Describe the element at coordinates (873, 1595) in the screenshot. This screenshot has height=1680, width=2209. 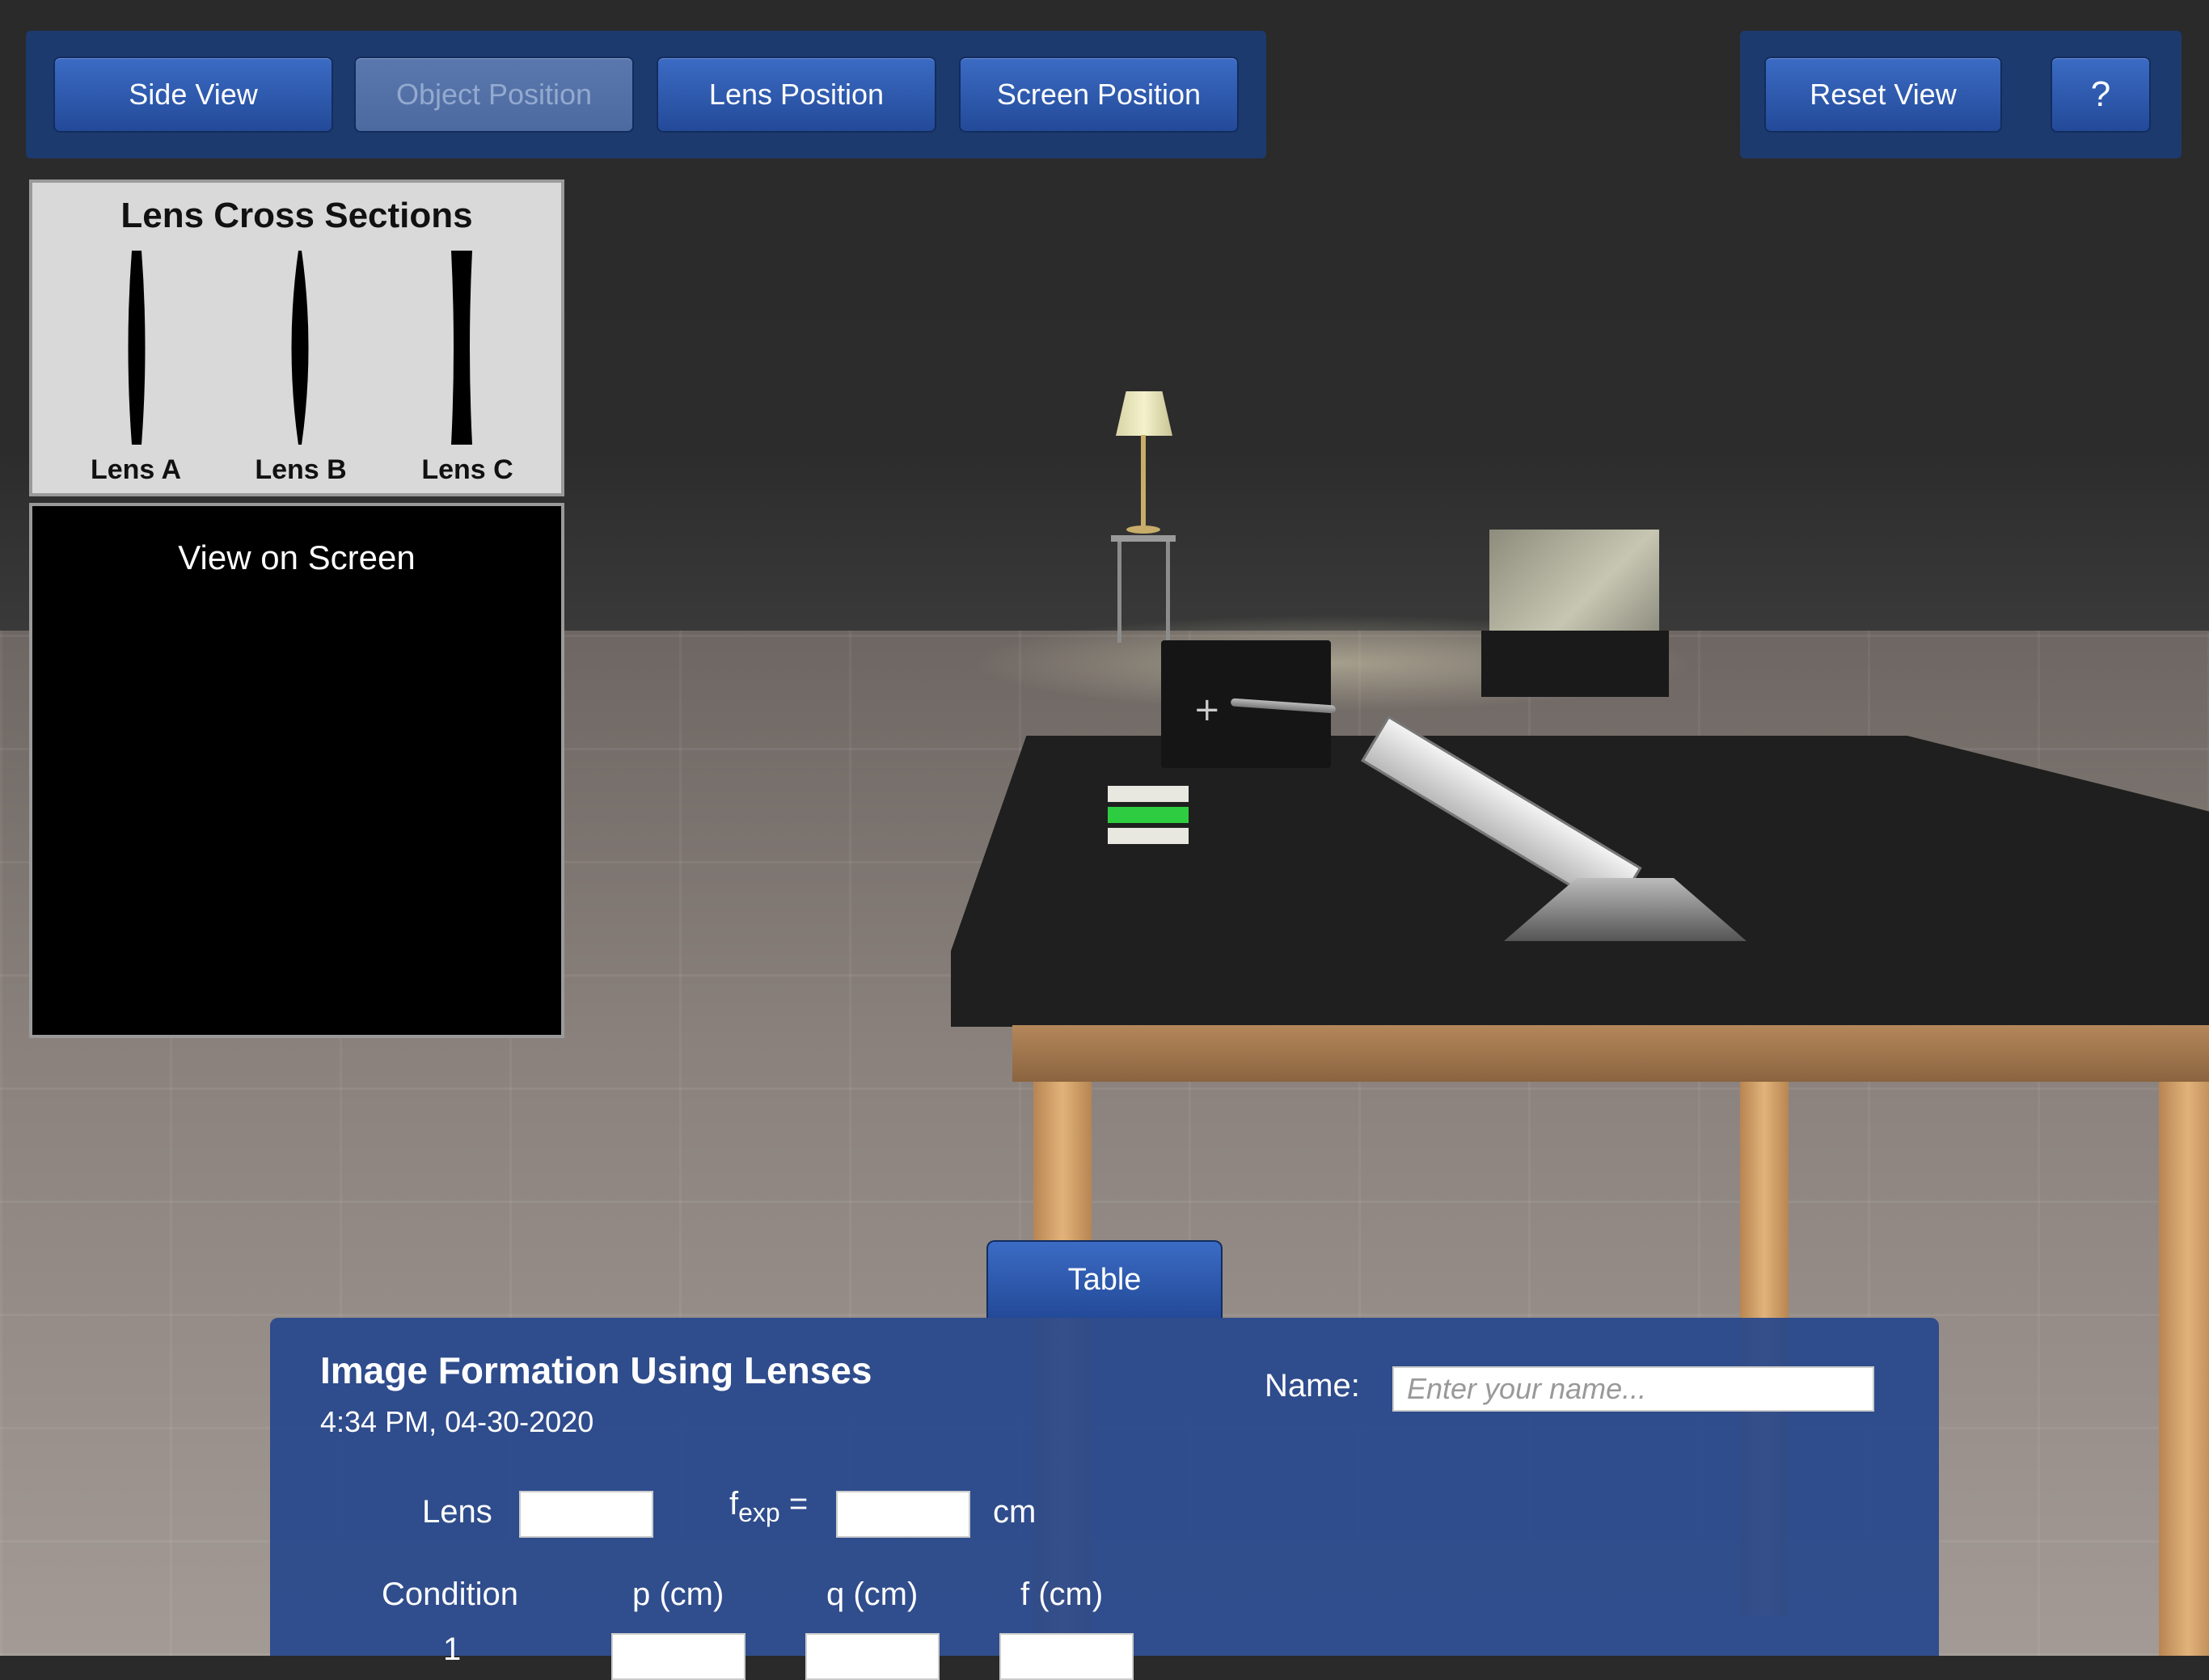
I see `column-header-q: q (cm)` at that location.